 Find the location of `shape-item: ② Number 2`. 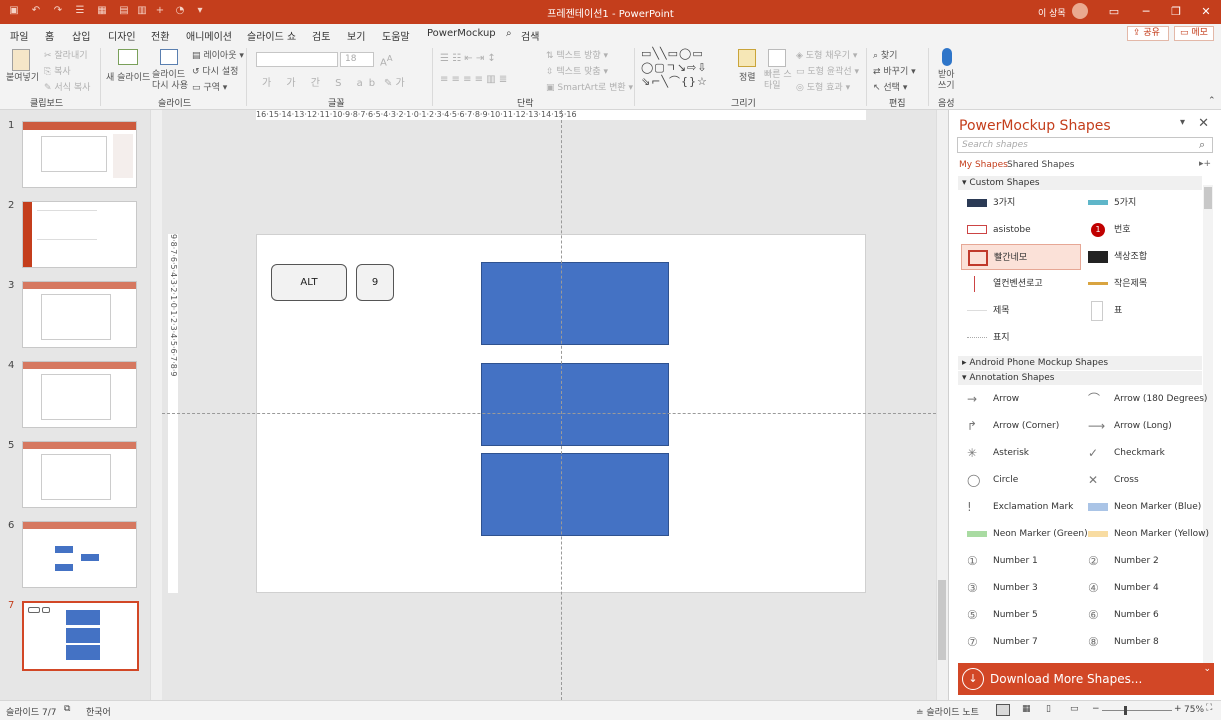

shape-item: ② Number 2 is located at coordinates (1141, 561).